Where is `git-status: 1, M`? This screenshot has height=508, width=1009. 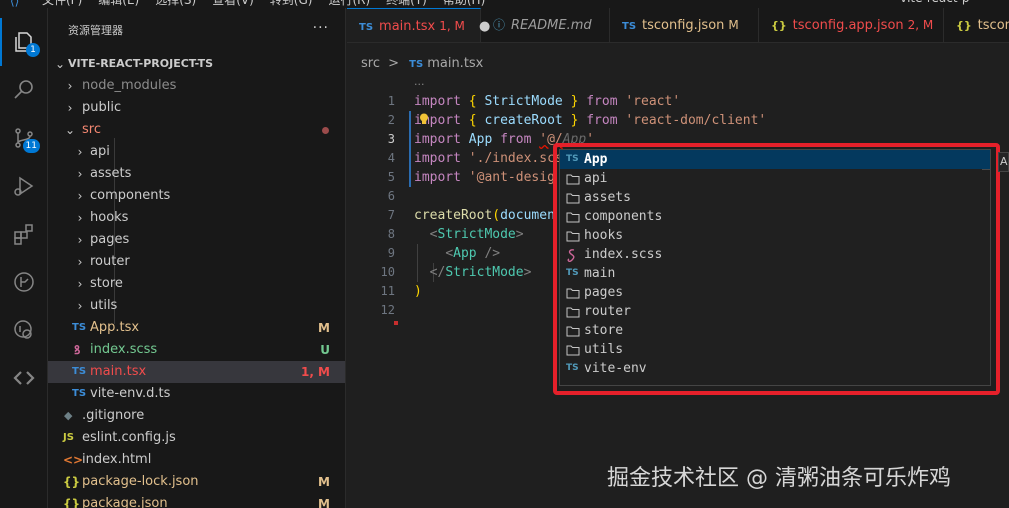
git-status: 1, M is located at coordinates (315, 372).